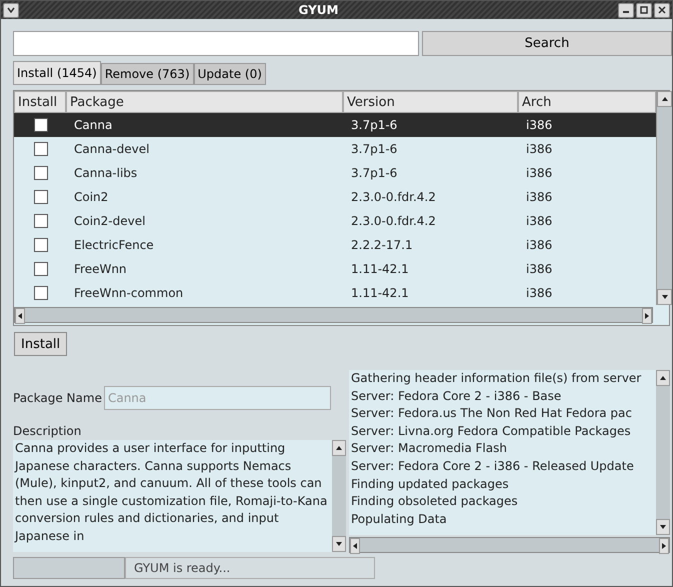 The height and width of the screenshot is (587, 673). Describe the element at coordinates (40, 102) in the screenshot. I see `column-header: Install` at that location.